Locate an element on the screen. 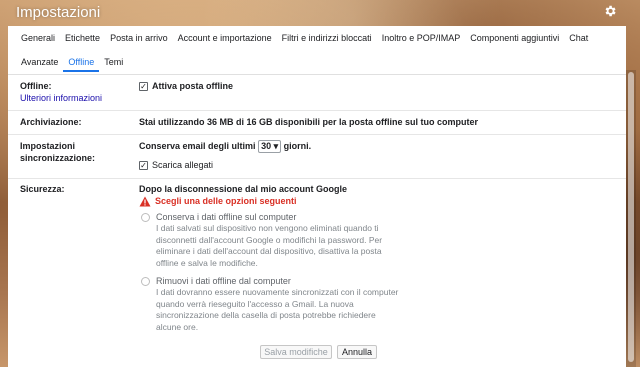 The height and width of the screenshot is (367, 640). scrollbar-thumb is located at coordinates (631, 217).